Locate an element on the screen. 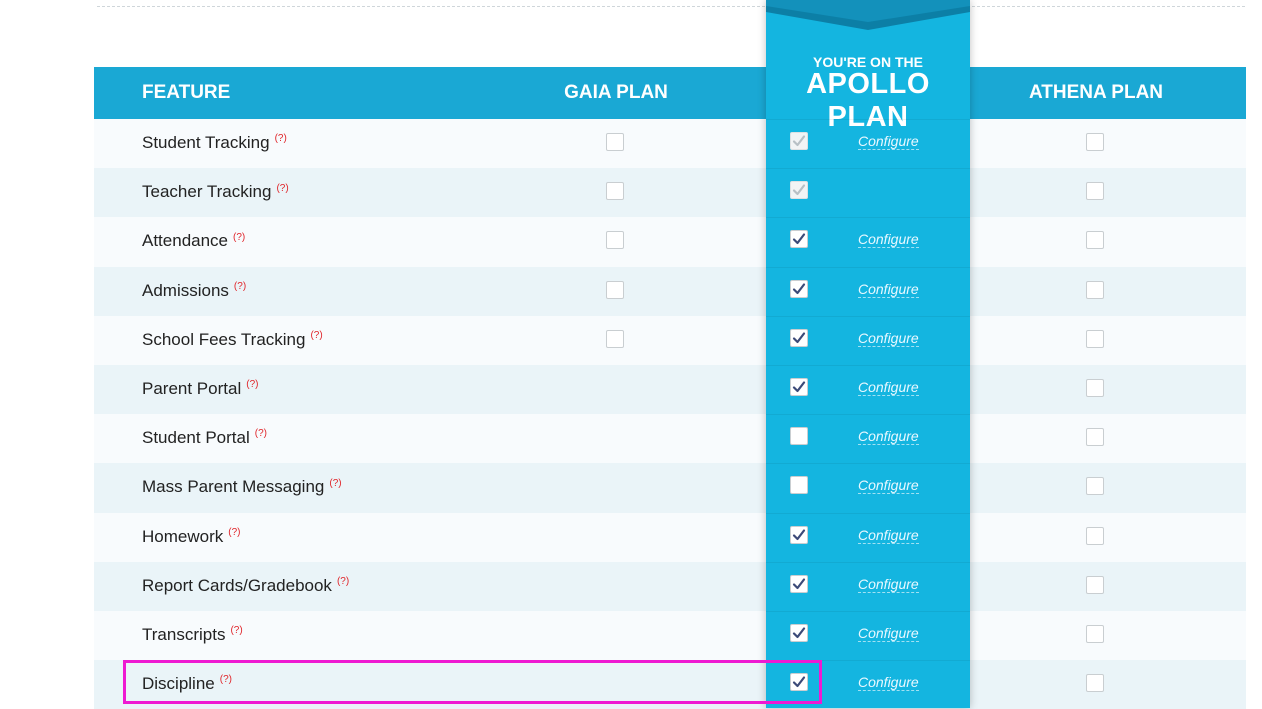 Image resolution: width=1262 pixels, height=709 pixels. apollo-cell is located at coordinates (868, 192).